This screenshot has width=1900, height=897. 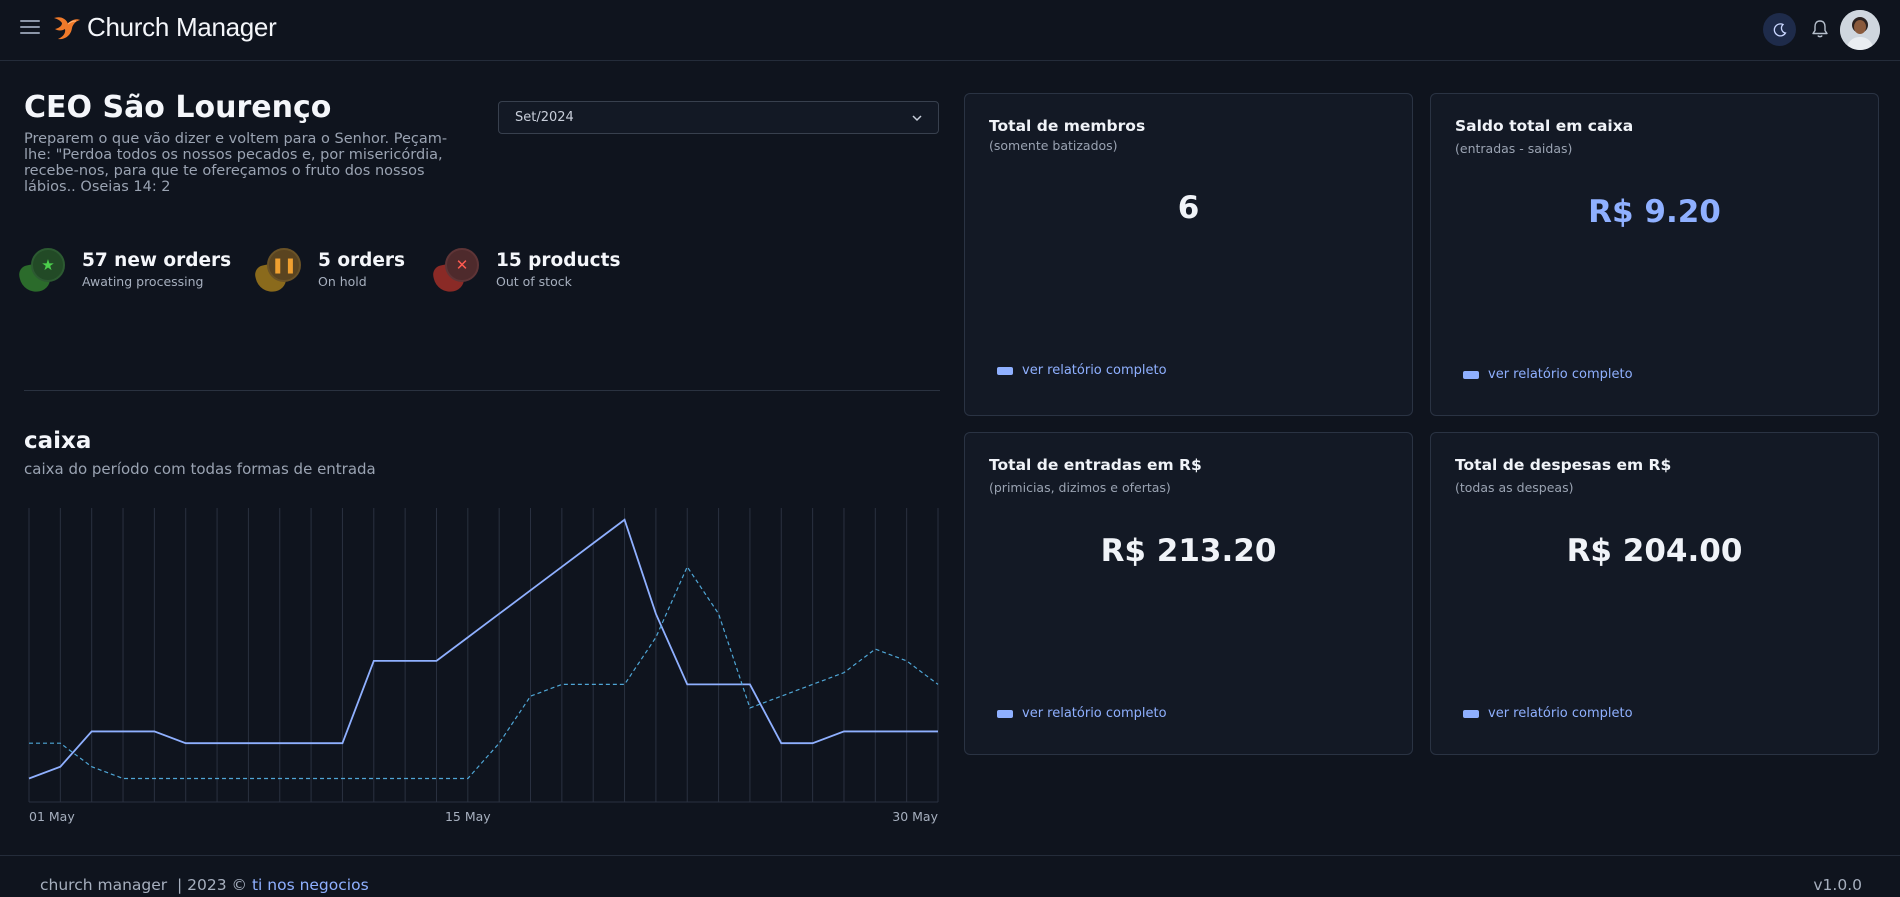 I want to click on star-icon: ★, so click(x=48, y=265).